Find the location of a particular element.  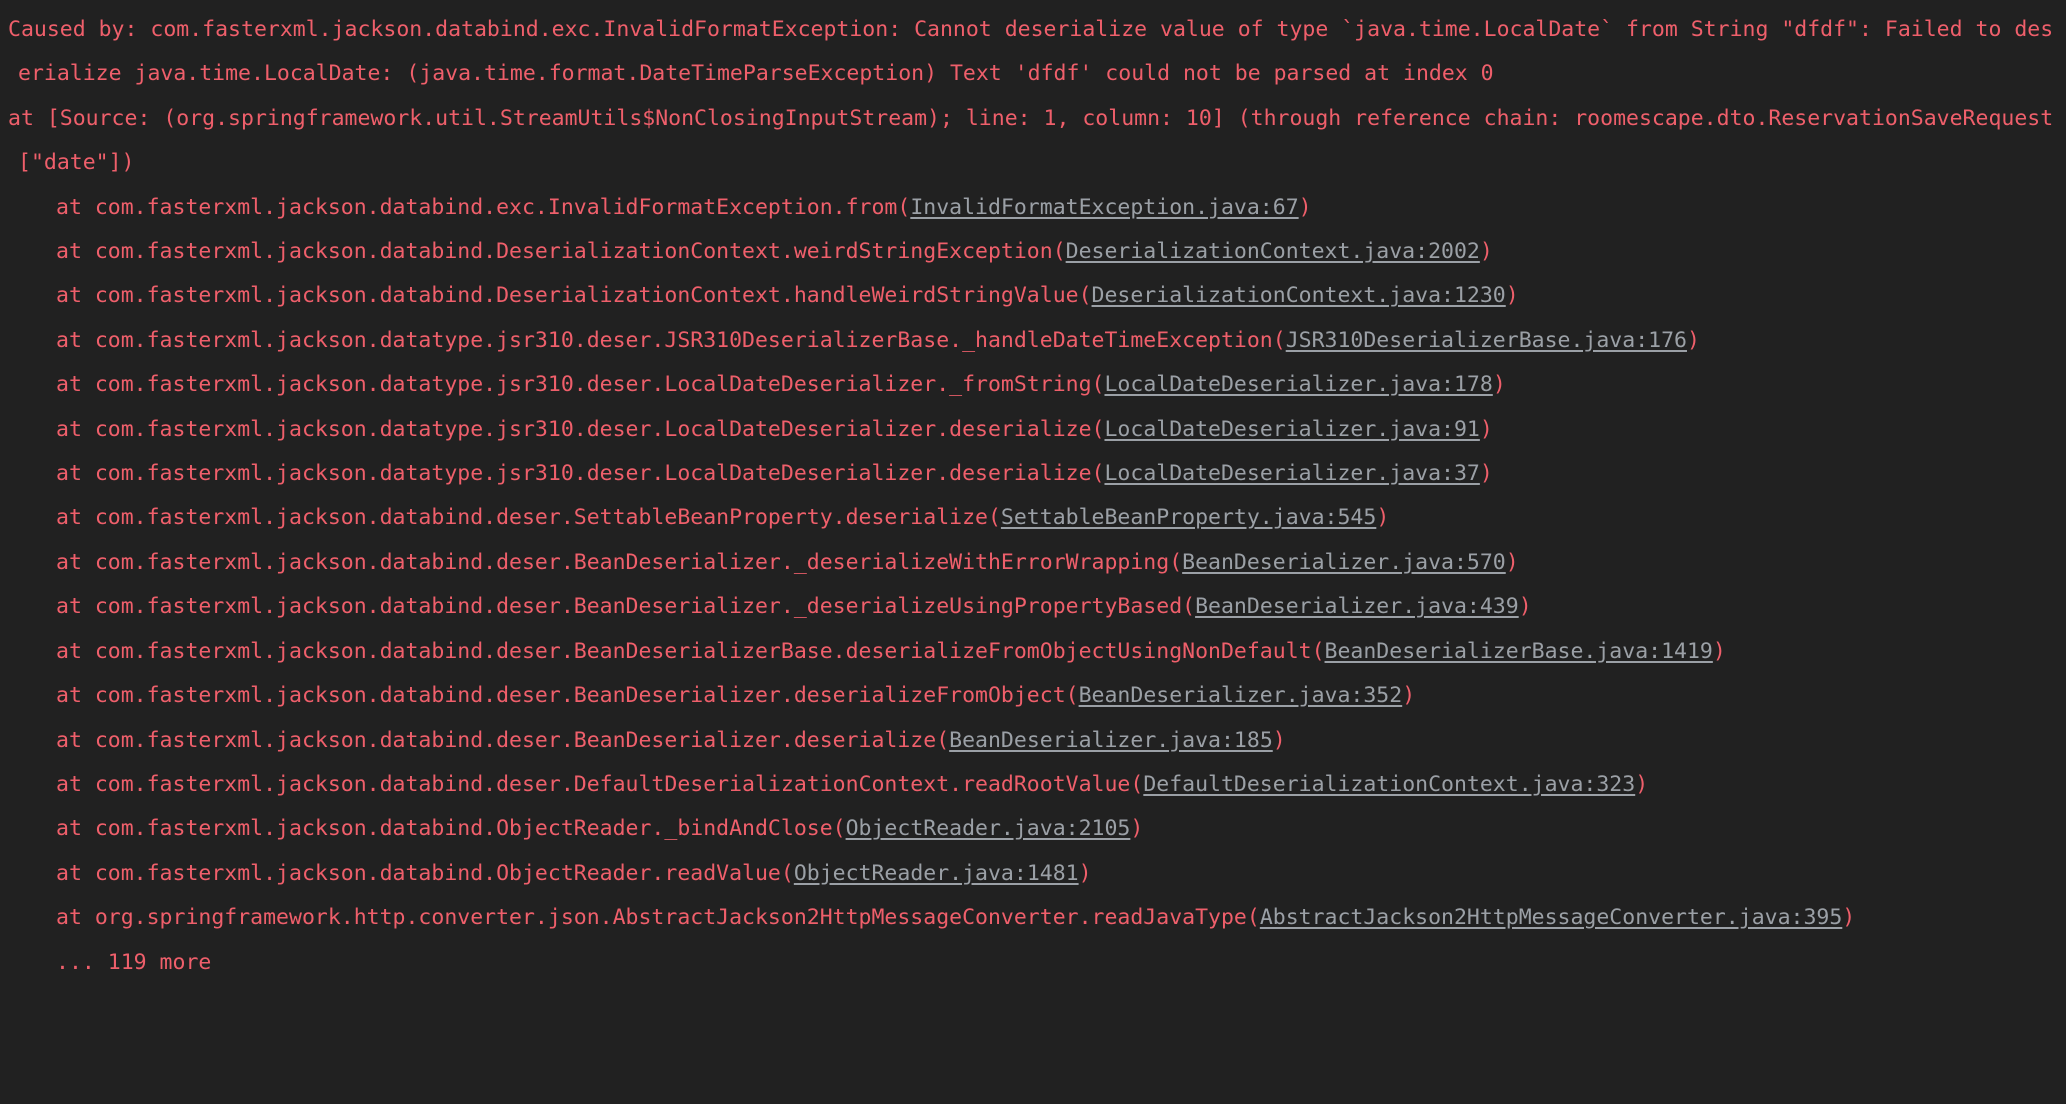

source-link: BeanDeserializerBase.java:1419 is located at coordinates (1519, 651).